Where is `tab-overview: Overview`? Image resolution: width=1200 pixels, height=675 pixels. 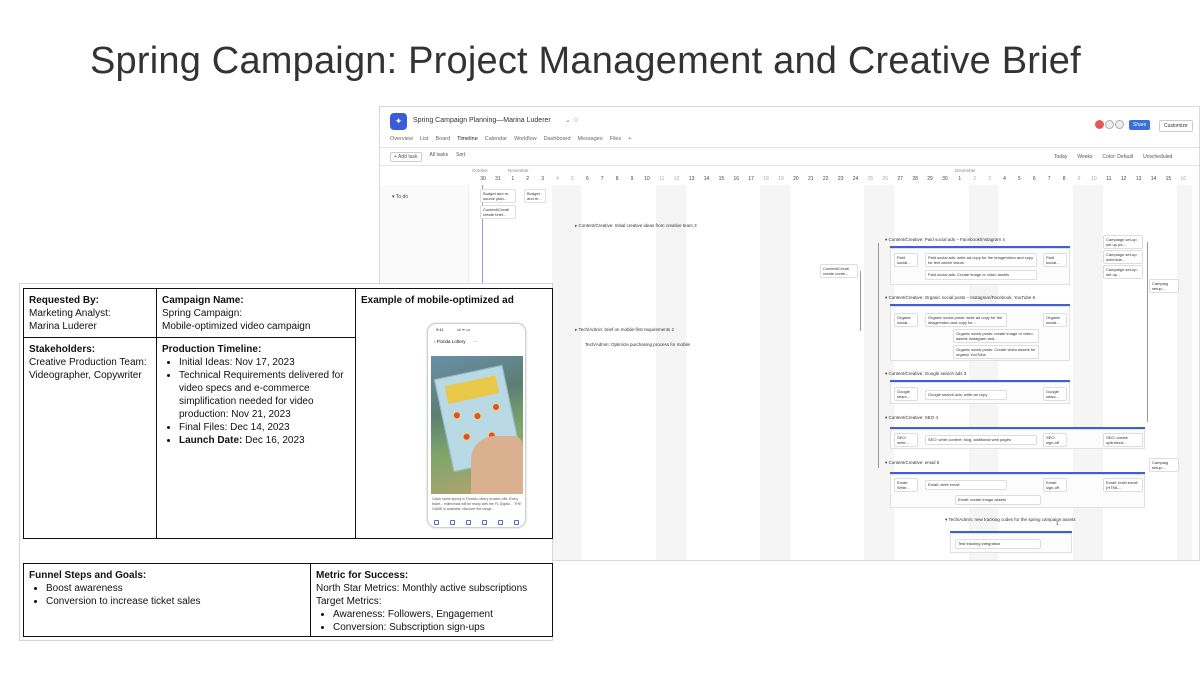 tab-overview: Overview is located at coordinates (401, 139).